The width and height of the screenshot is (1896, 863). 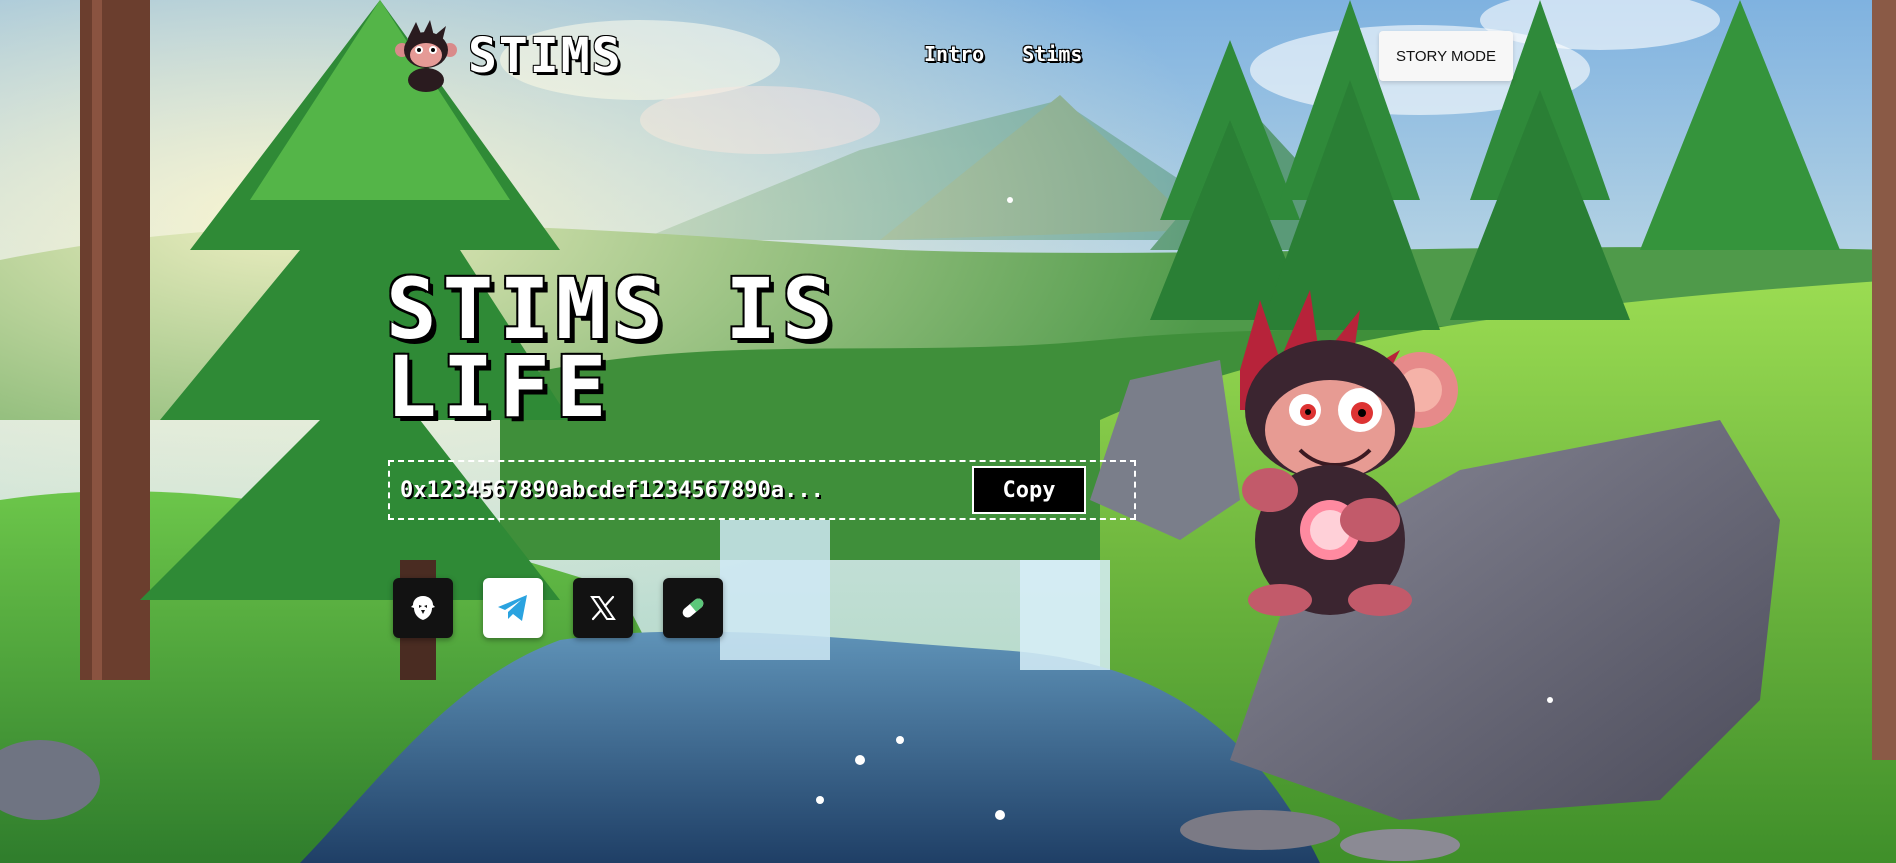 I want to click on top-nav: Intro Stims, so click(x=1003, y=54).